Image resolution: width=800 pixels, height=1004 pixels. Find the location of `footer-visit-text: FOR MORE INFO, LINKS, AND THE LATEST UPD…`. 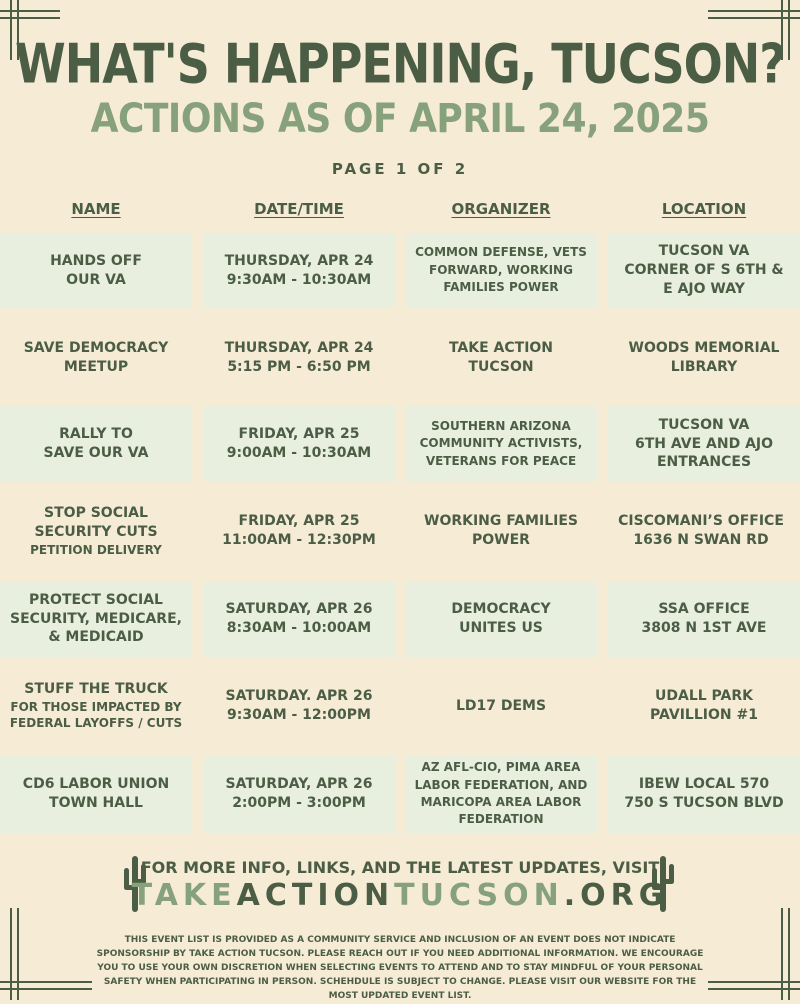

footer-visit-text: FOR MORE INFO, LINKS, AND THE LATEST UPD… is located at coordinates (400, 867).